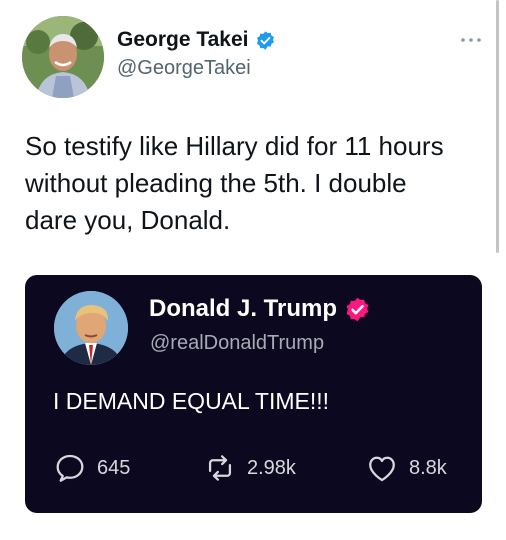  Describe the element at coordinates (428, 467) in the screenshot. I see `like-count: 8.8k` at that location.